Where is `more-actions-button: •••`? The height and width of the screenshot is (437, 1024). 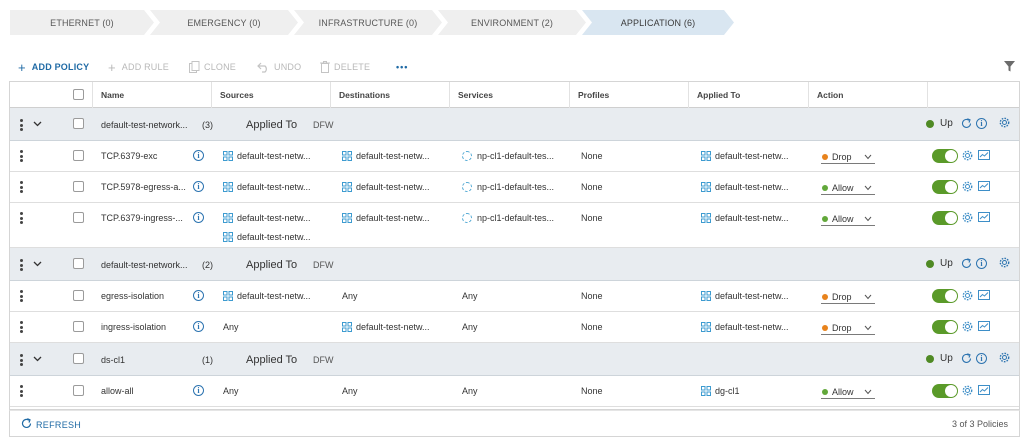
more-actions-button: ••• is located at coordinates (402, 67).